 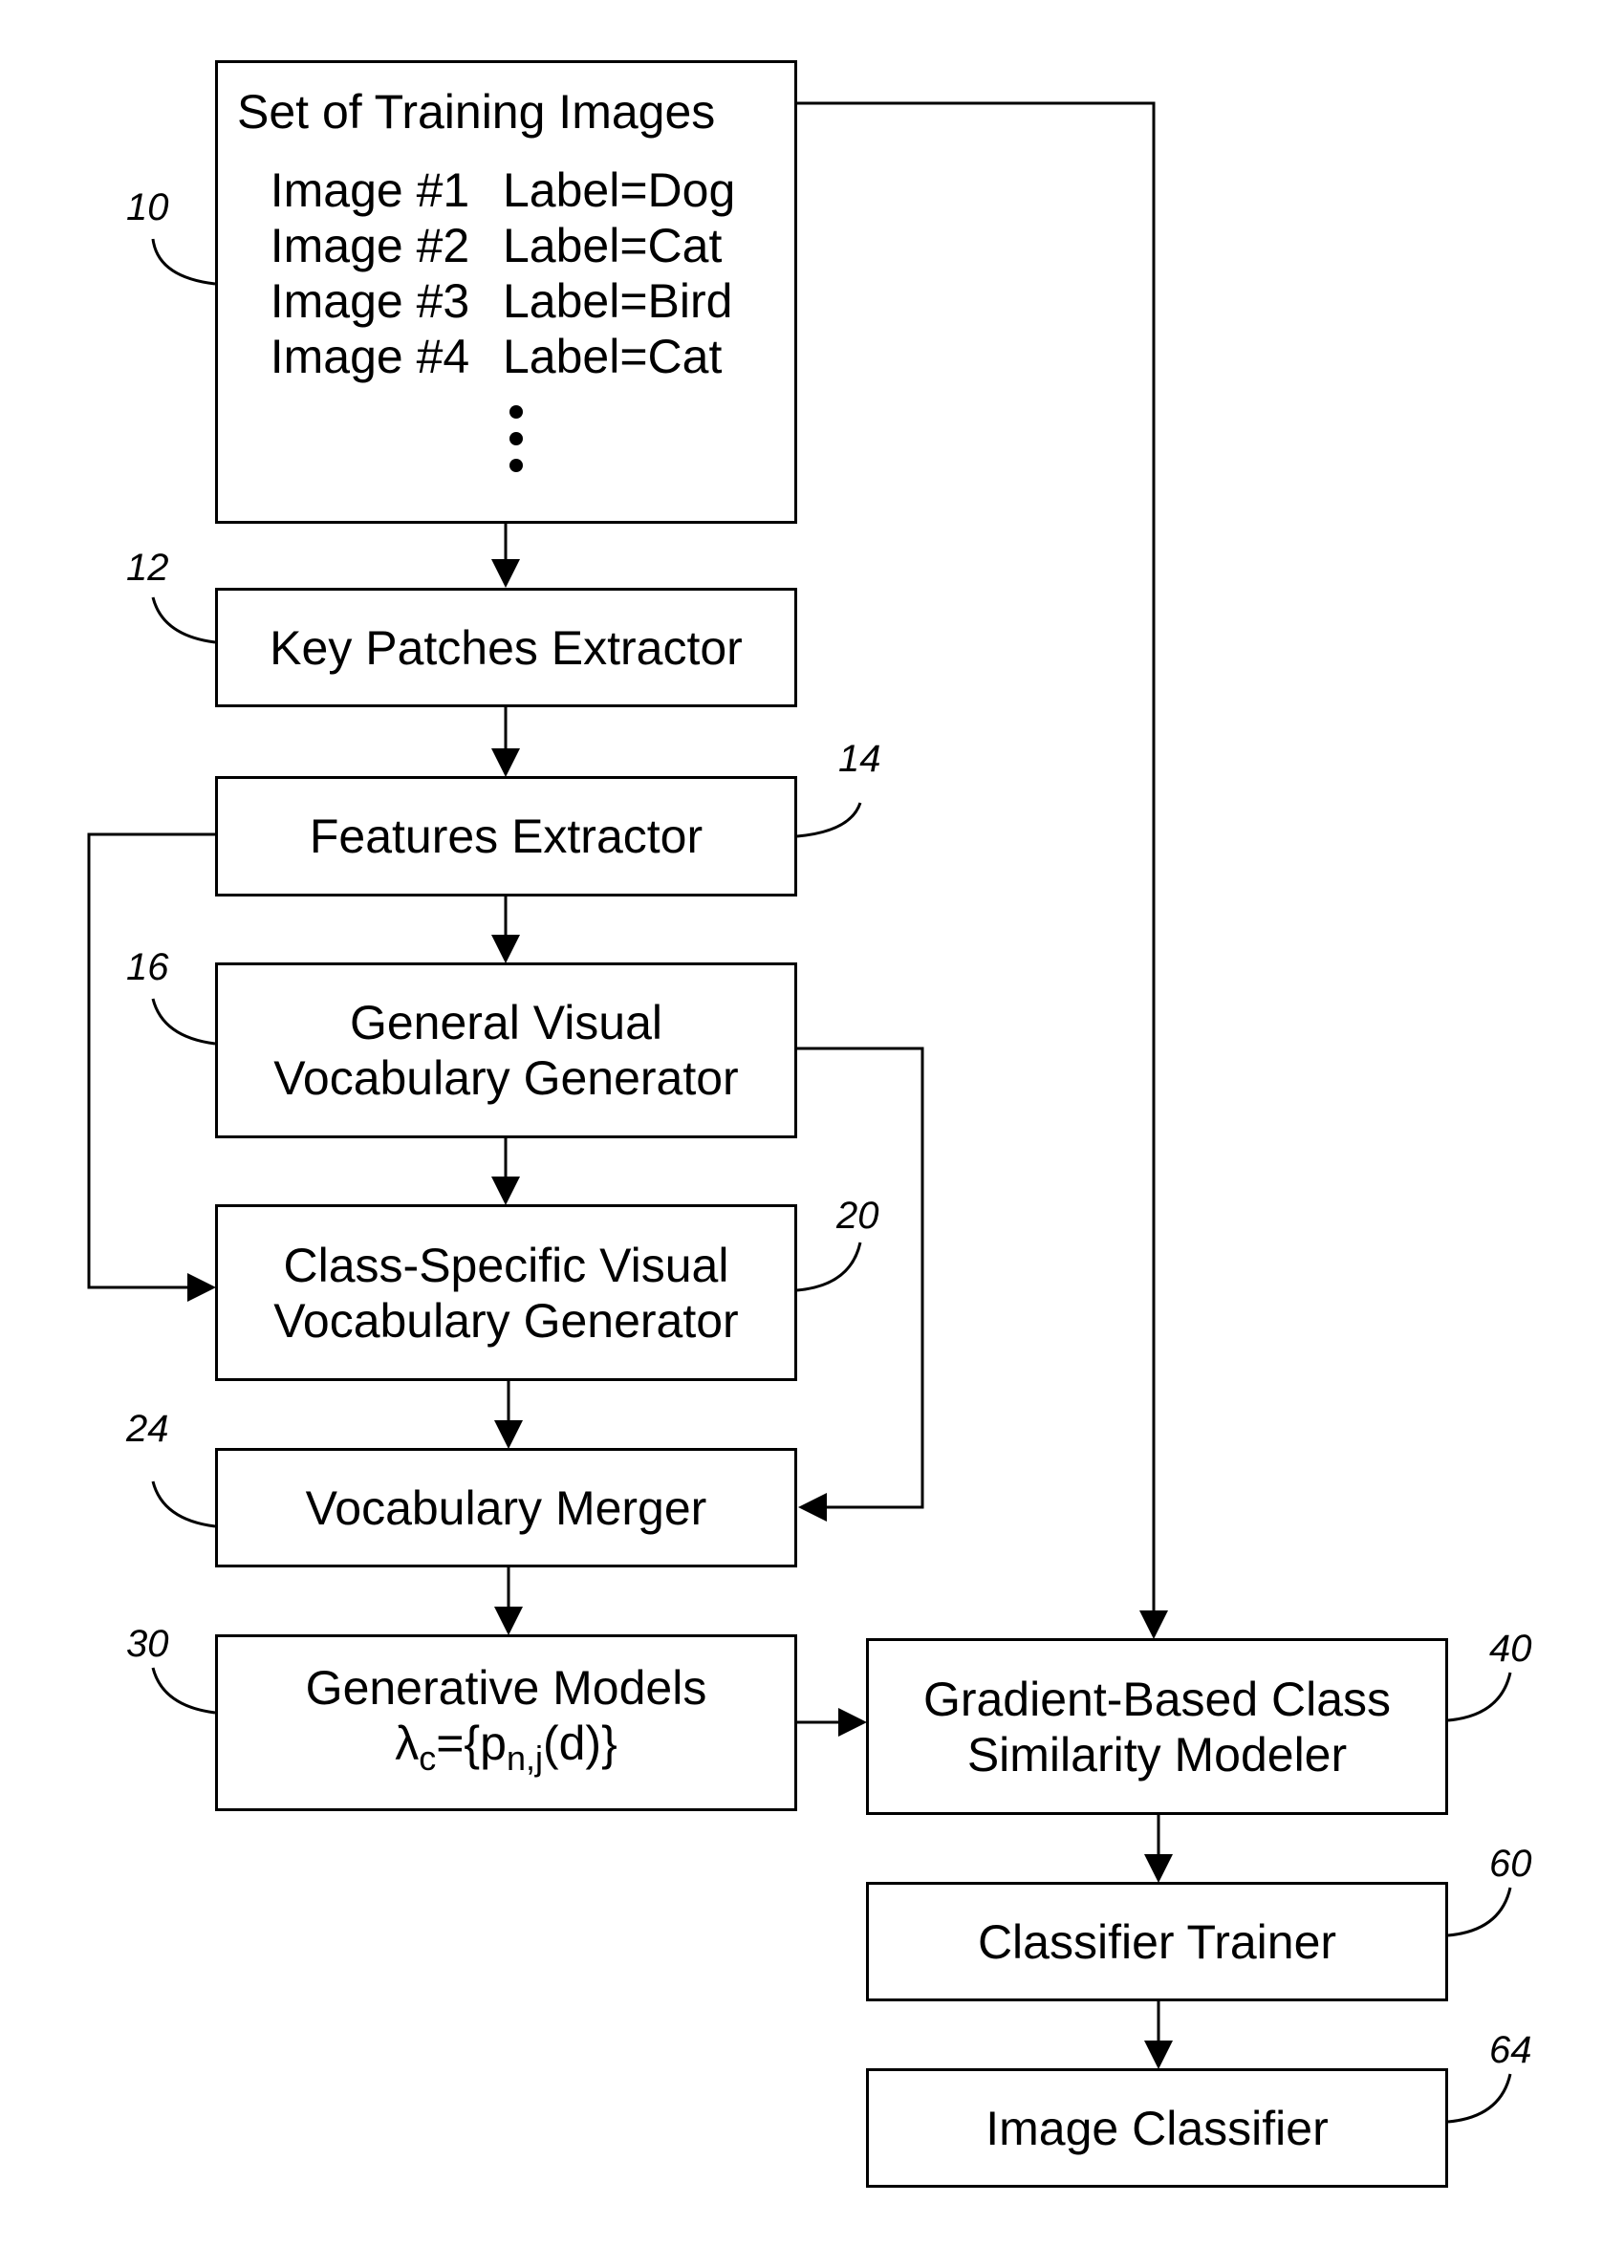 What do you see at coordinates (148, 1644) in the screenshot?
I see `ref-label: 30` at bounding box center [148, 1644].